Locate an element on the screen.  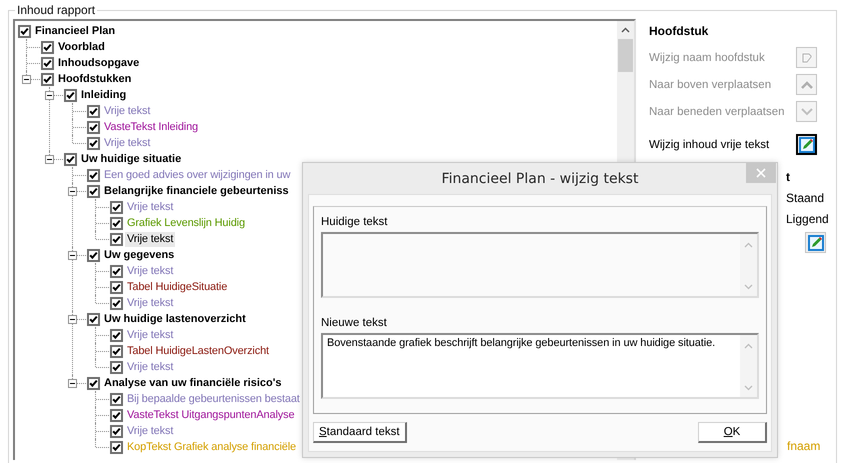
rename-icon is located at coordinates (807, 57).